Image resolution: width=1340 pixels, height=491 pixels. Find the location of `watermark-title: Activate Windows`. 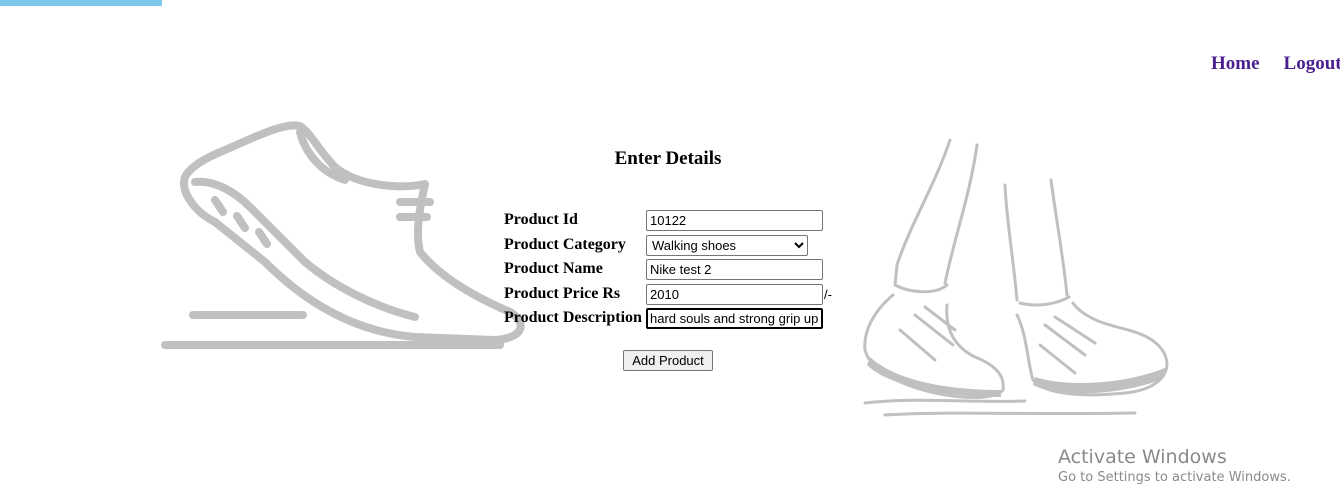

watermark-title: Activate Windows is located at coordinates (1142, 457).